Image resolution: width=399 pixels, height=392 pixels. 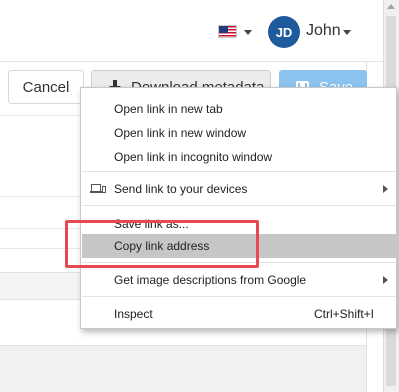 What do you see at coordinates (239, 109) in the screenshot?
I see `menu-item-open-new-tab: Open link in new tab` at bounding box center [239, 109].